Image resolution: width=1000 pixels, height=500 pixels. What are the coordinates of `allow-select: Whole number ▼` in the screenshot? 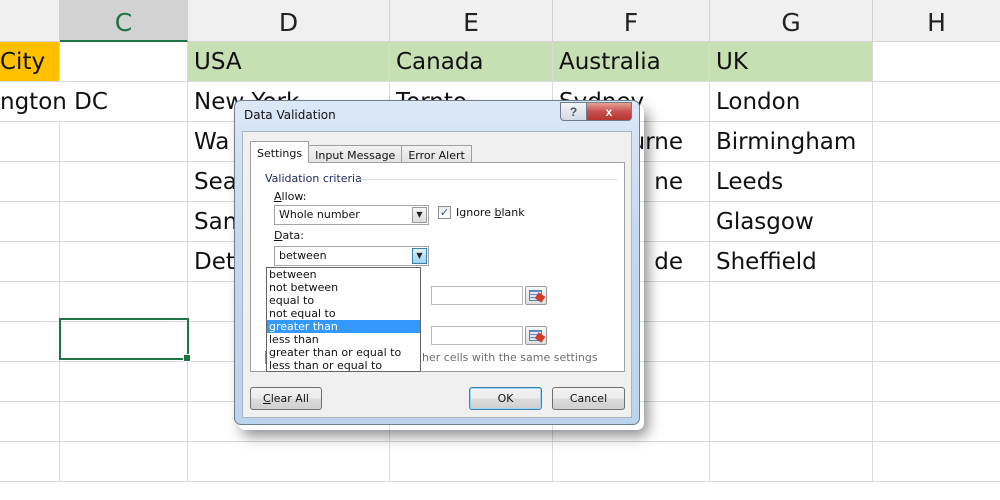 It's located at (351, 215).